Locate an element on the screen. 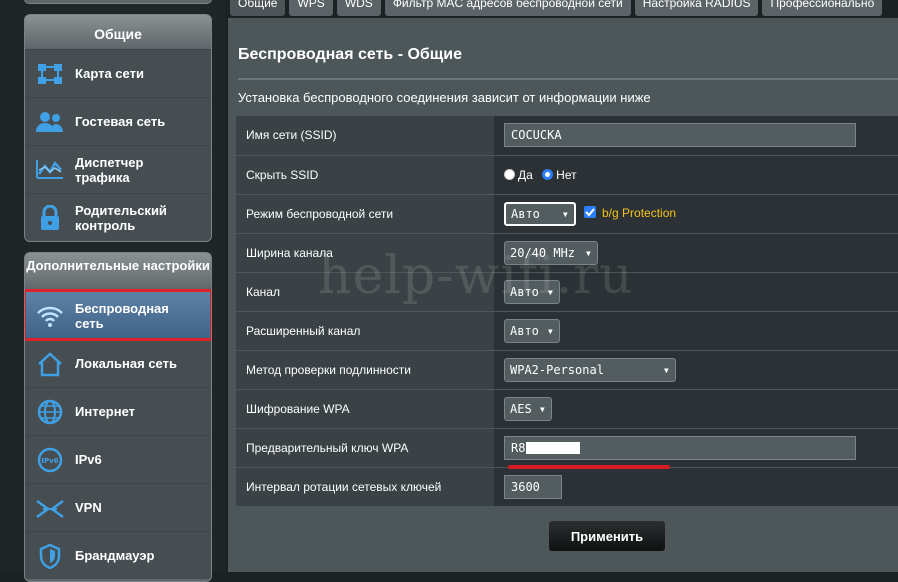 The height and width of the screenshot is (582, 898). home-lan-icon is located at coordinates (50, 364).